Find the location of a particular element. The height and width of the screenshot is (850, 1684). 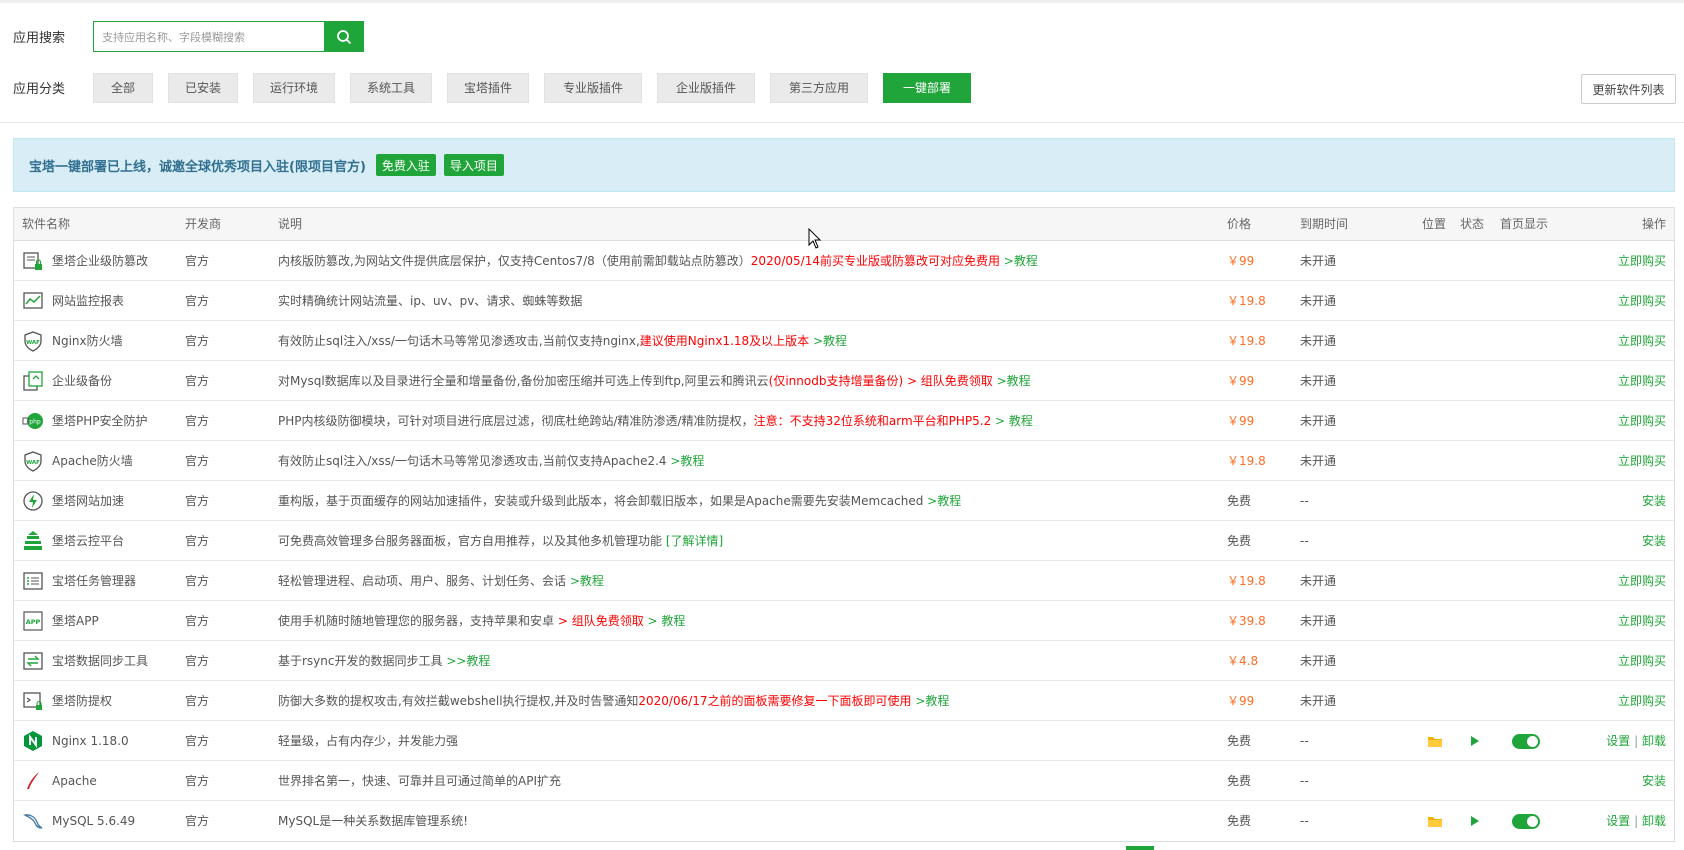

description: MySQL是一种关系数据库管理系统! is located at coordinates (758, 821).